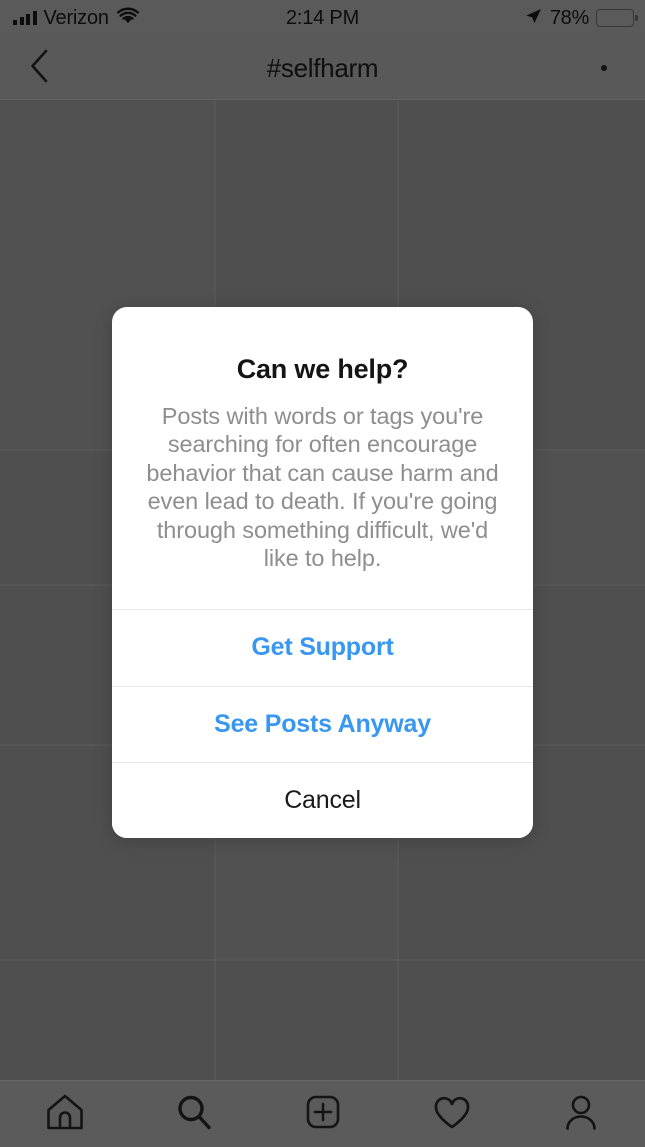 This screenshot has height=1147, width=645. Describe the element at coordinates (322, 369) in the screenshot. I see `dialog-title: Can we help?` at that location.